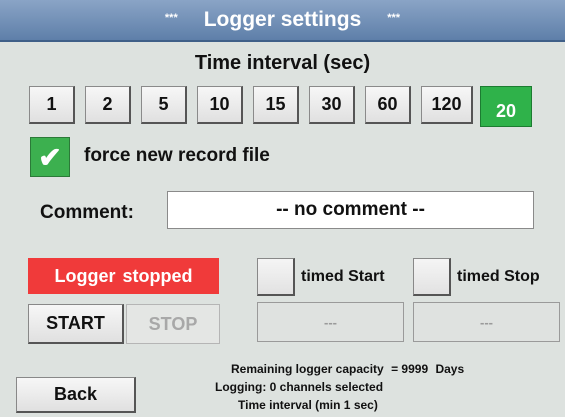  Describe the element at coordinates (299, 387) in the screenshot. I see `channels-selected-text: Logging: 0 channels selected` at that location.